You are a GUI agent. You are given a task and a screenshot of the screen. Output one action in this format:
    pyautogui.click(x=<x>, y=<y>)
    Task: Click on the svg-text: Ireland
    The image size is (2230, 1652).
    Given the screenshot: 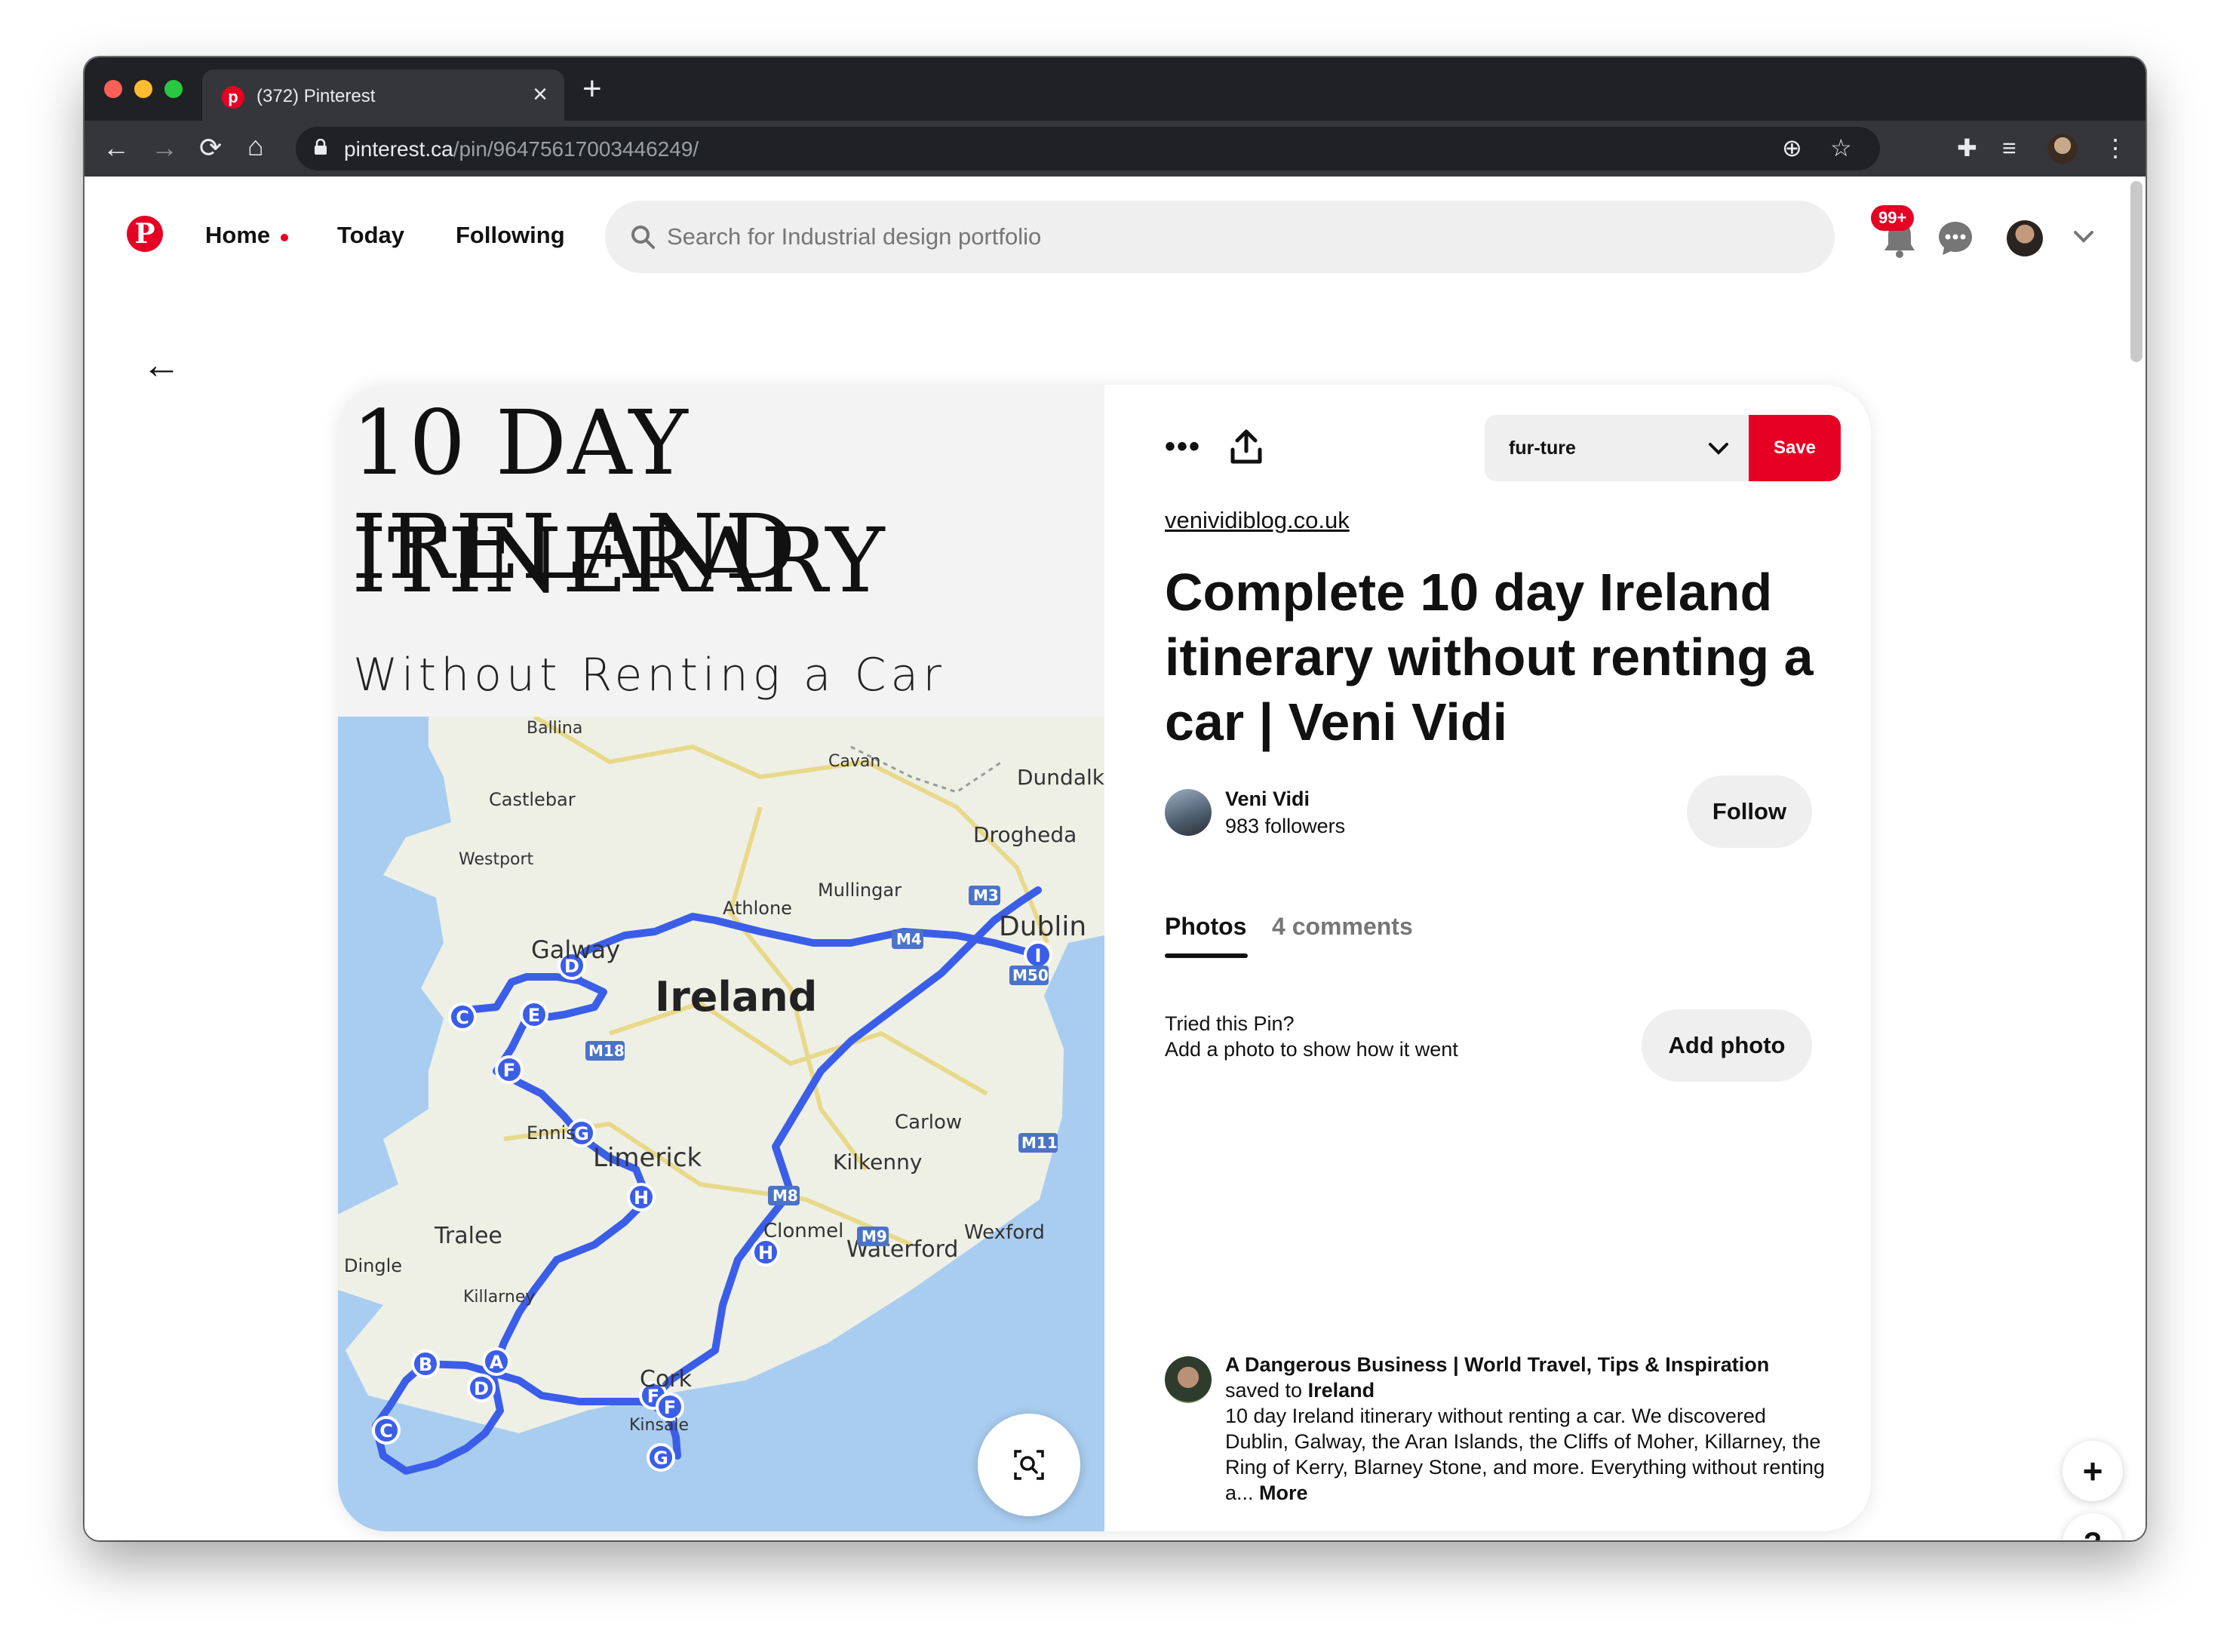 What is the action you would take?
    pyautogui.click(x=736, y=997)
    